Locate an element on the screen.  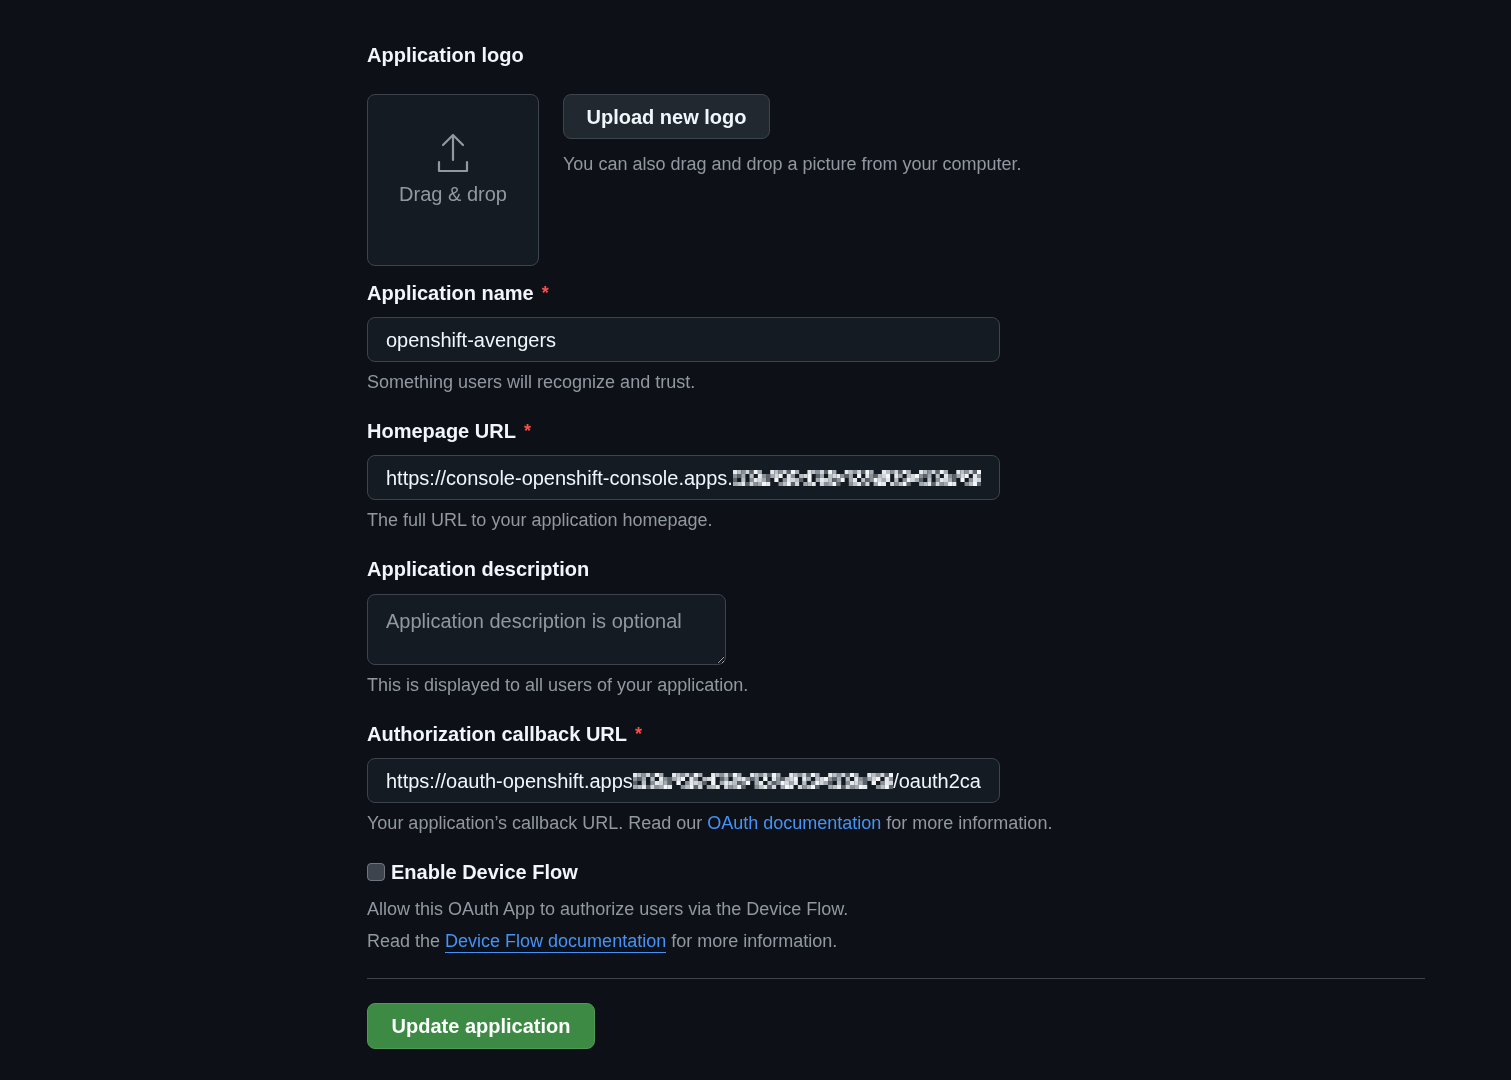
upload-icon is located at coordinates (453, 153).